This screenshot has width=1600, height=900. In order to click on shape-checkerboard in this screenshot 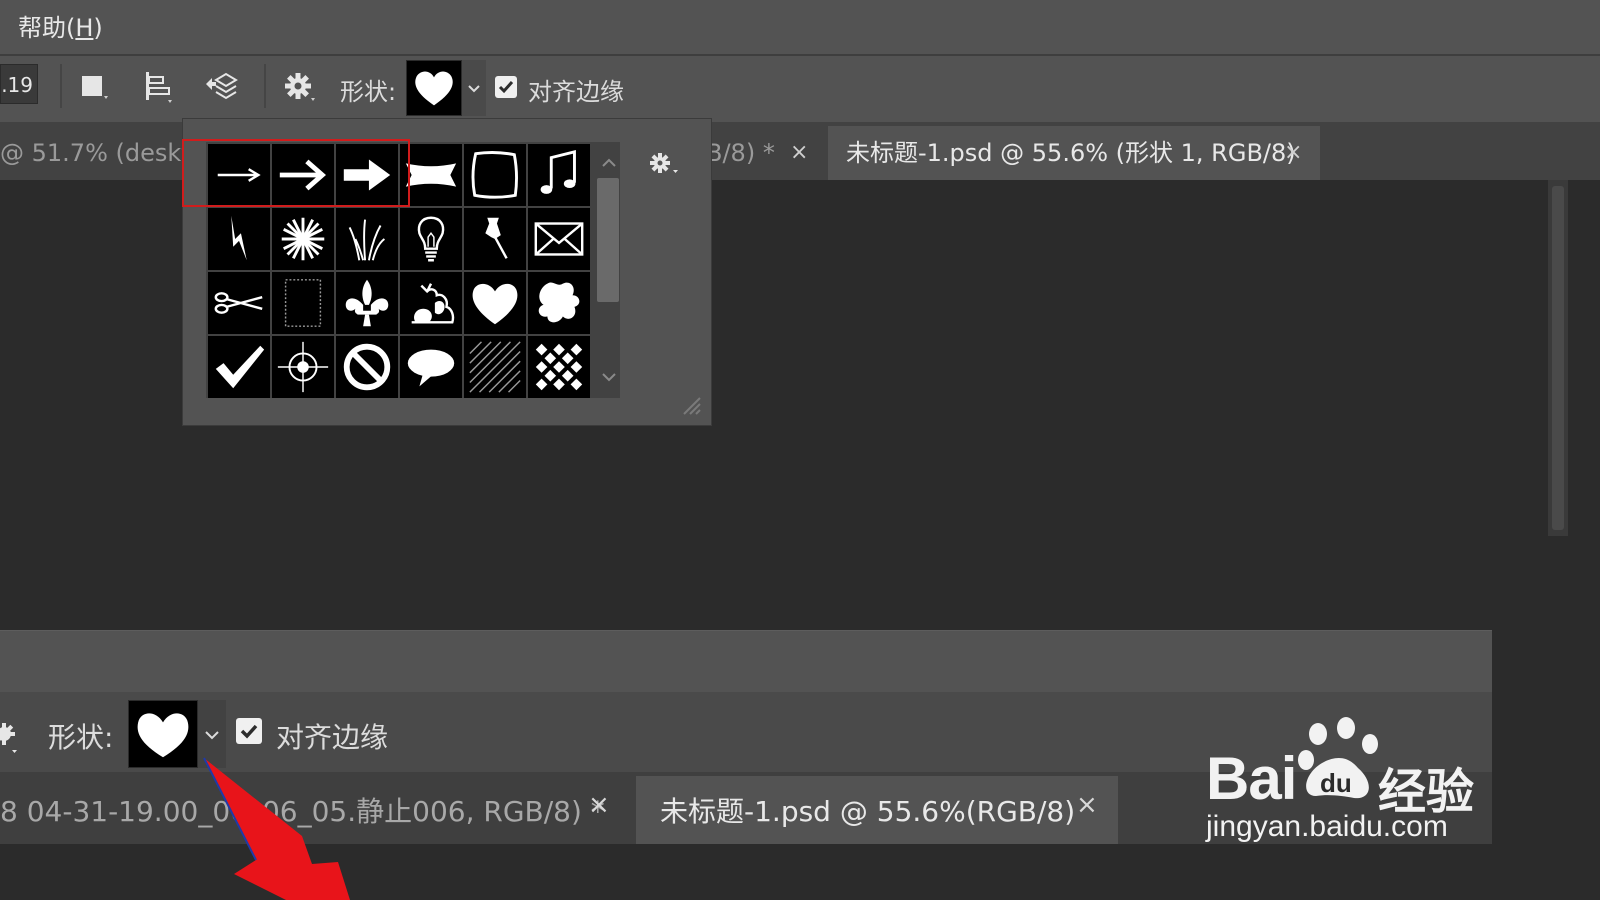, I will do `click(559, 367)`.